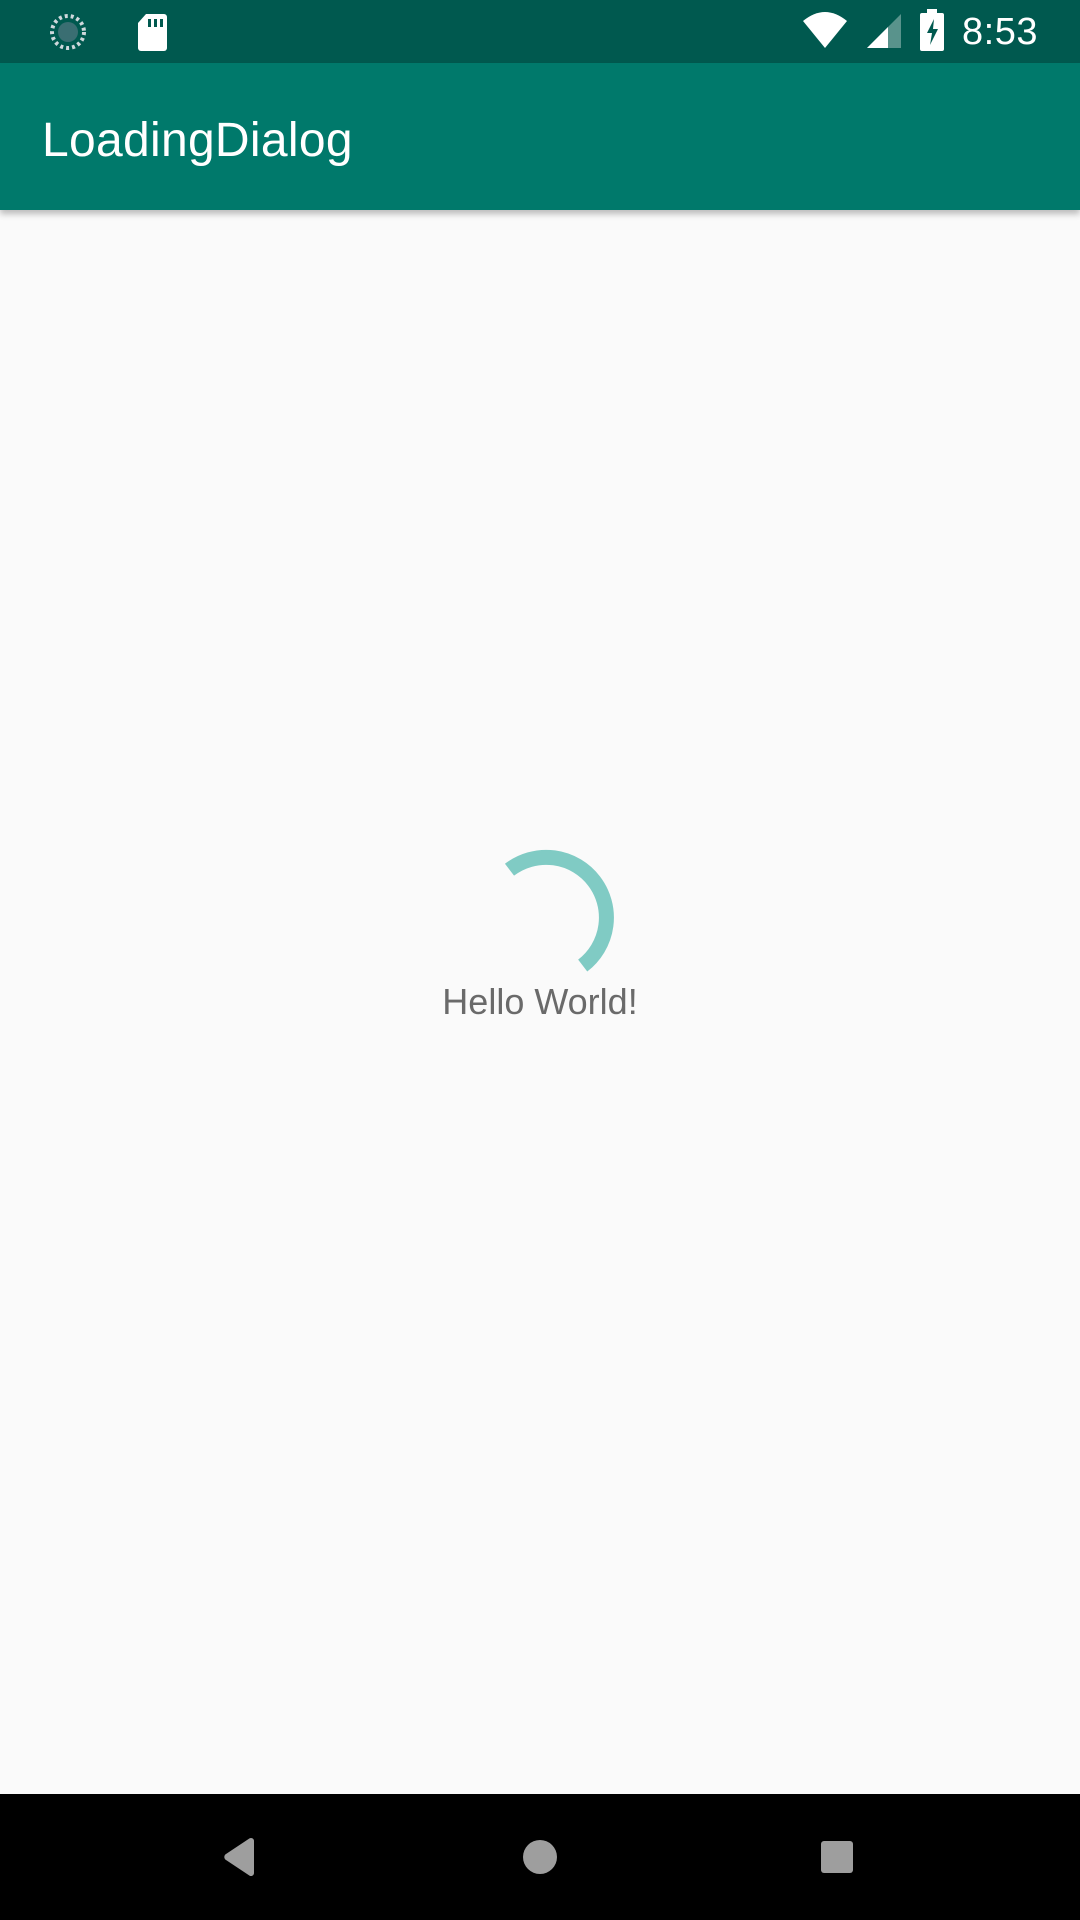 Image resolution: width=1080 pixels, height=1920 pixels. I want to click on recents-button, so click(837, 1857).